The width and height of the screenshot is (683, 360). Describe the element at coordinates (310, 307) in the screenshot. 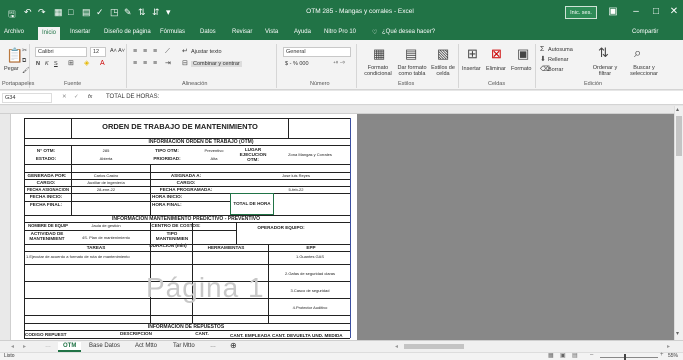

I see `epp-item: 4.Protector Auditivo` at that location.